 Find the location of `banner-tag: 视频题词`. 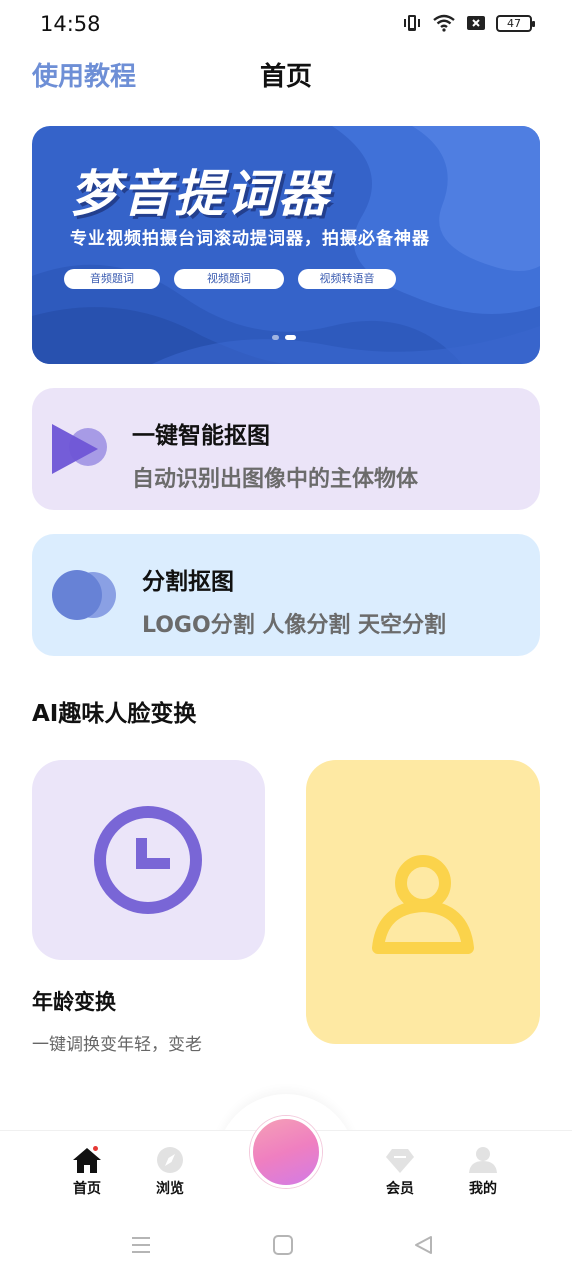

banner-tag: 视频题词 is located at coordinates (229, 279).